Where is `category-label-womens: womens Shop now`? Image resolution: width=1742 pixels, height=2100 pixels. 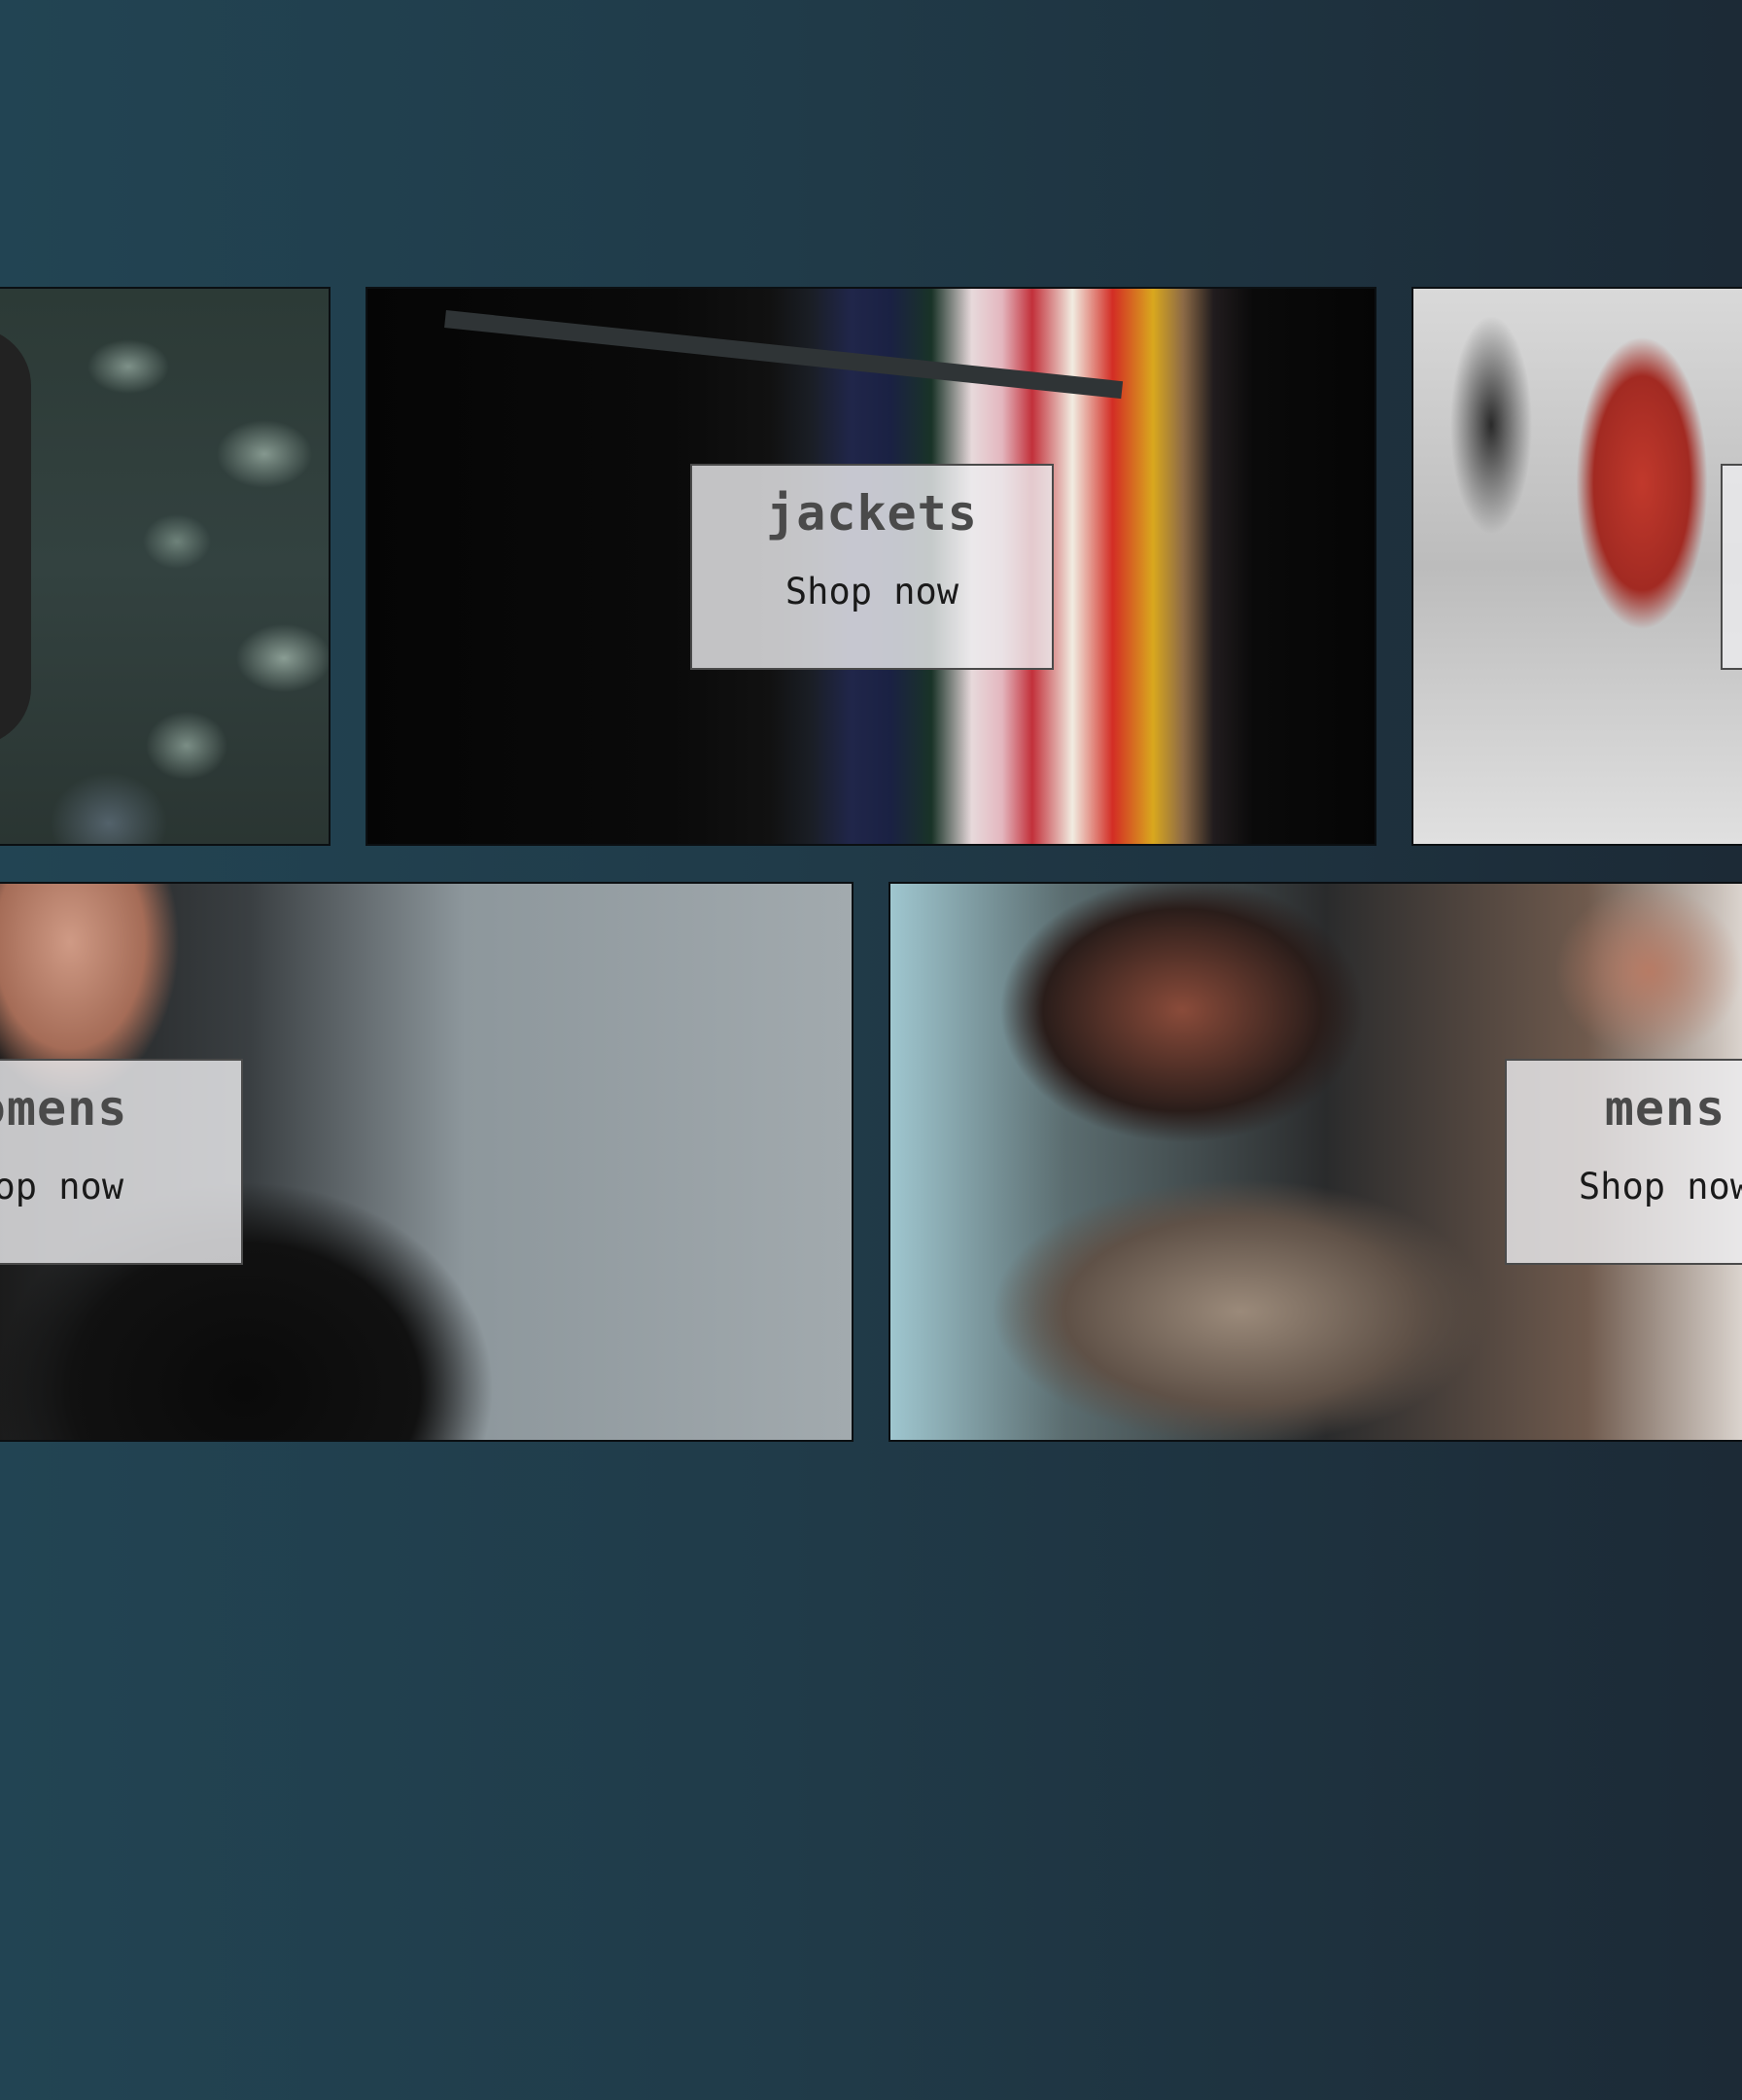 category-label-womens: womens Shop now is located at coordinates (121, 1162).